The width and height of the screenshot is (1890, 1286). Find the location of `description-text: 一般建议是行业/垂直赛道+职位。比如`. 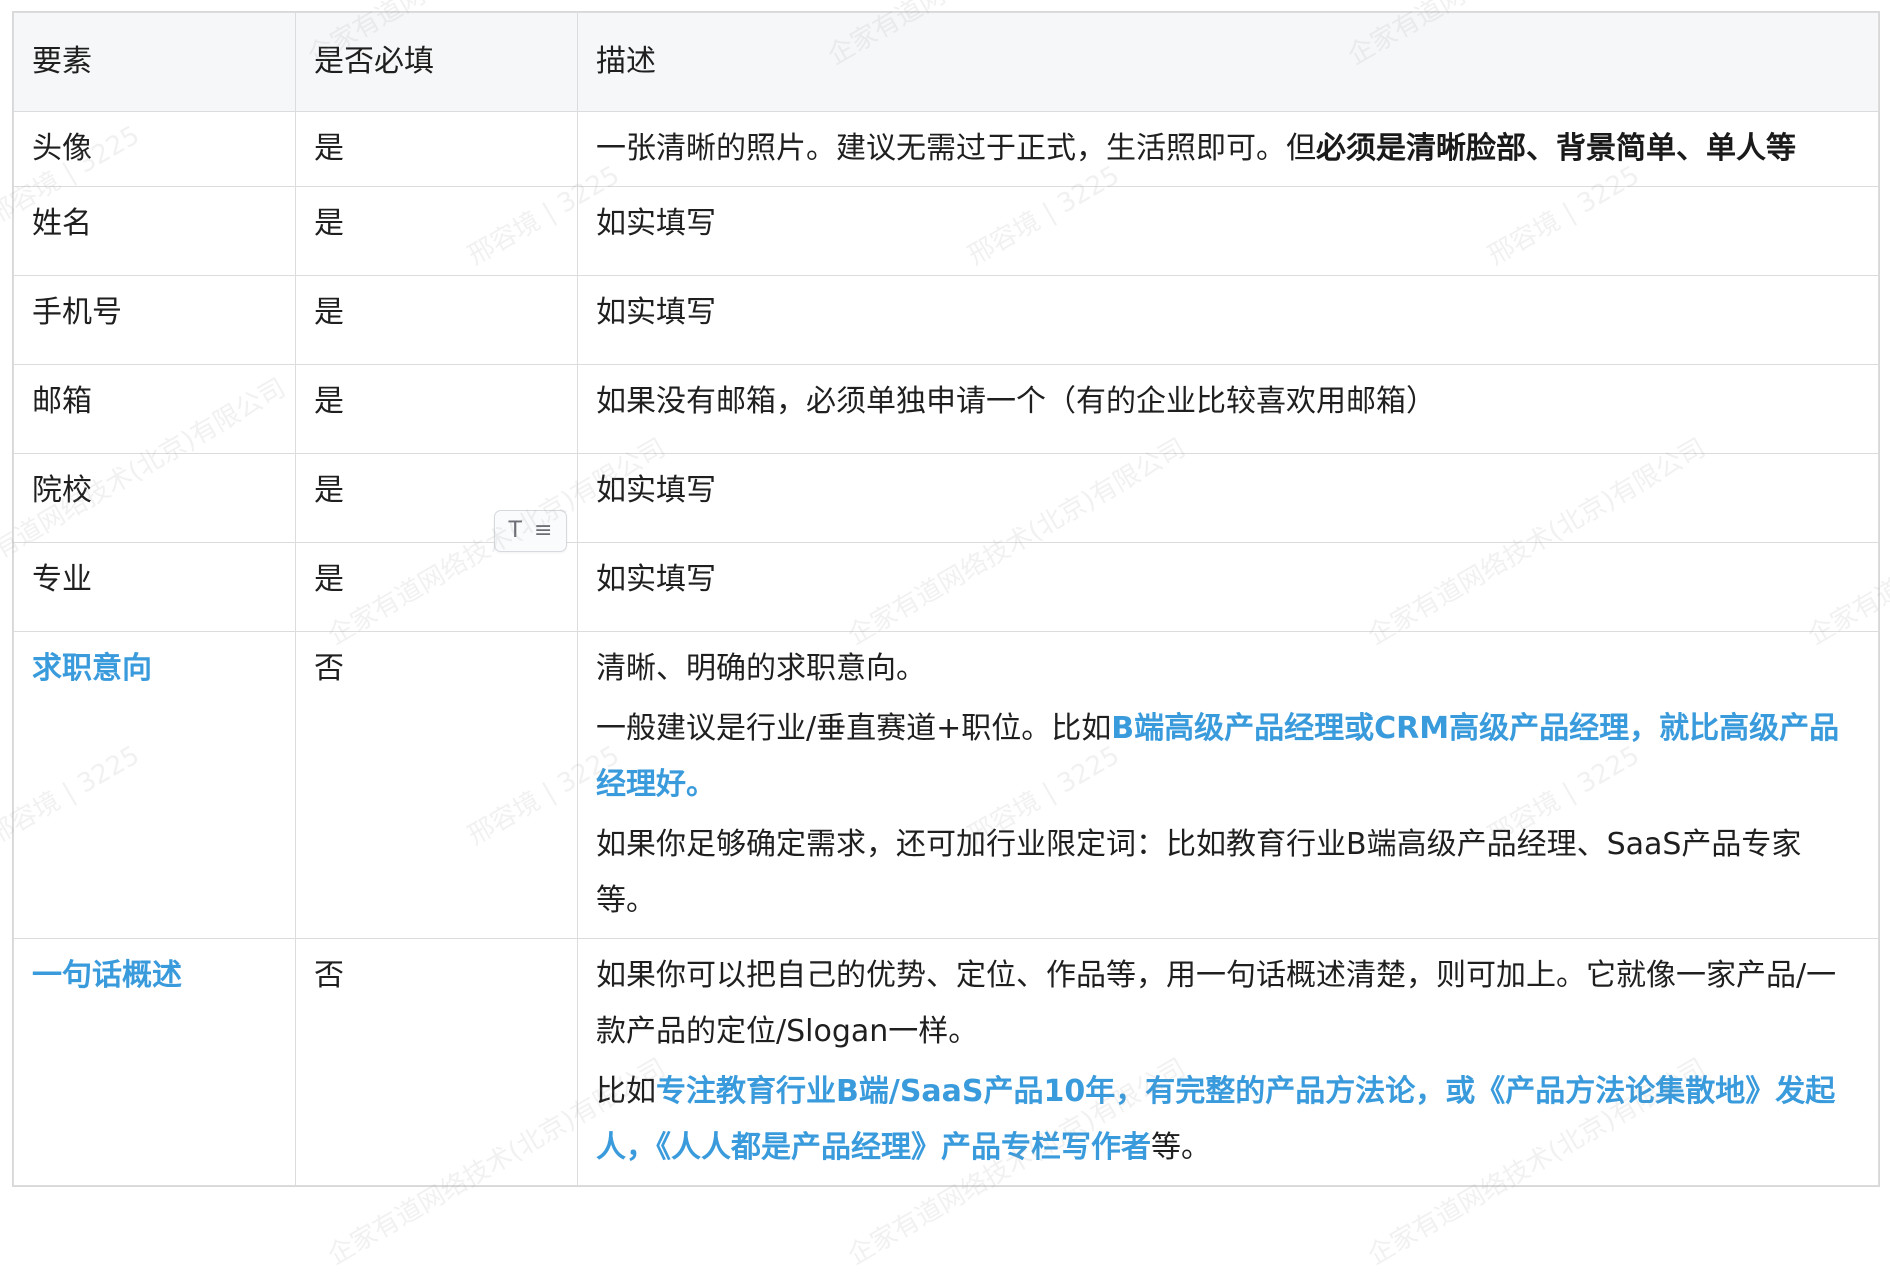

description-text: 一般建议是行业/垂直赛道+职位。比如 is located at coordinates (854, 728).